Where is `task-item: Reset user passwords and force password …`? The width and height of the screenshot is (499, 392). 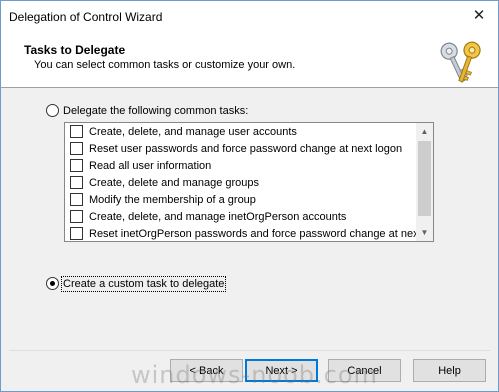 task-item: Reset user passwords and force password … is located at coordinates (241, 148).